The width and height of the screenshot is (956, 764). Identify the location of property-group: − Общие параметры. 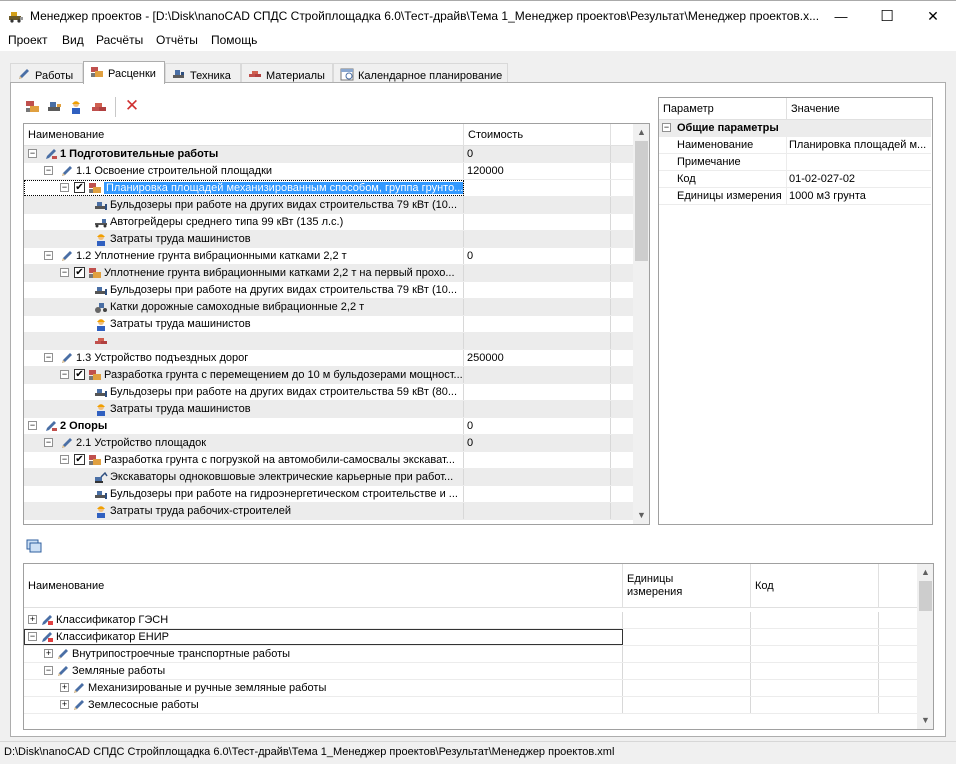
(795, 128).